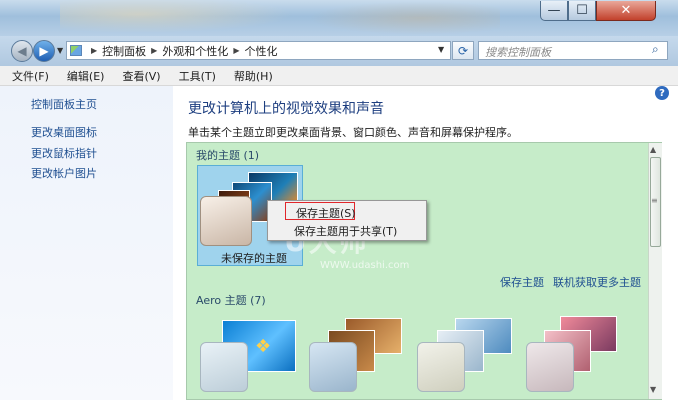  What do you see at coordinates (653, 389) in the screenshot?
I see `scroll-down-arrow-icon: ▼` at bounding box center [653, 389].